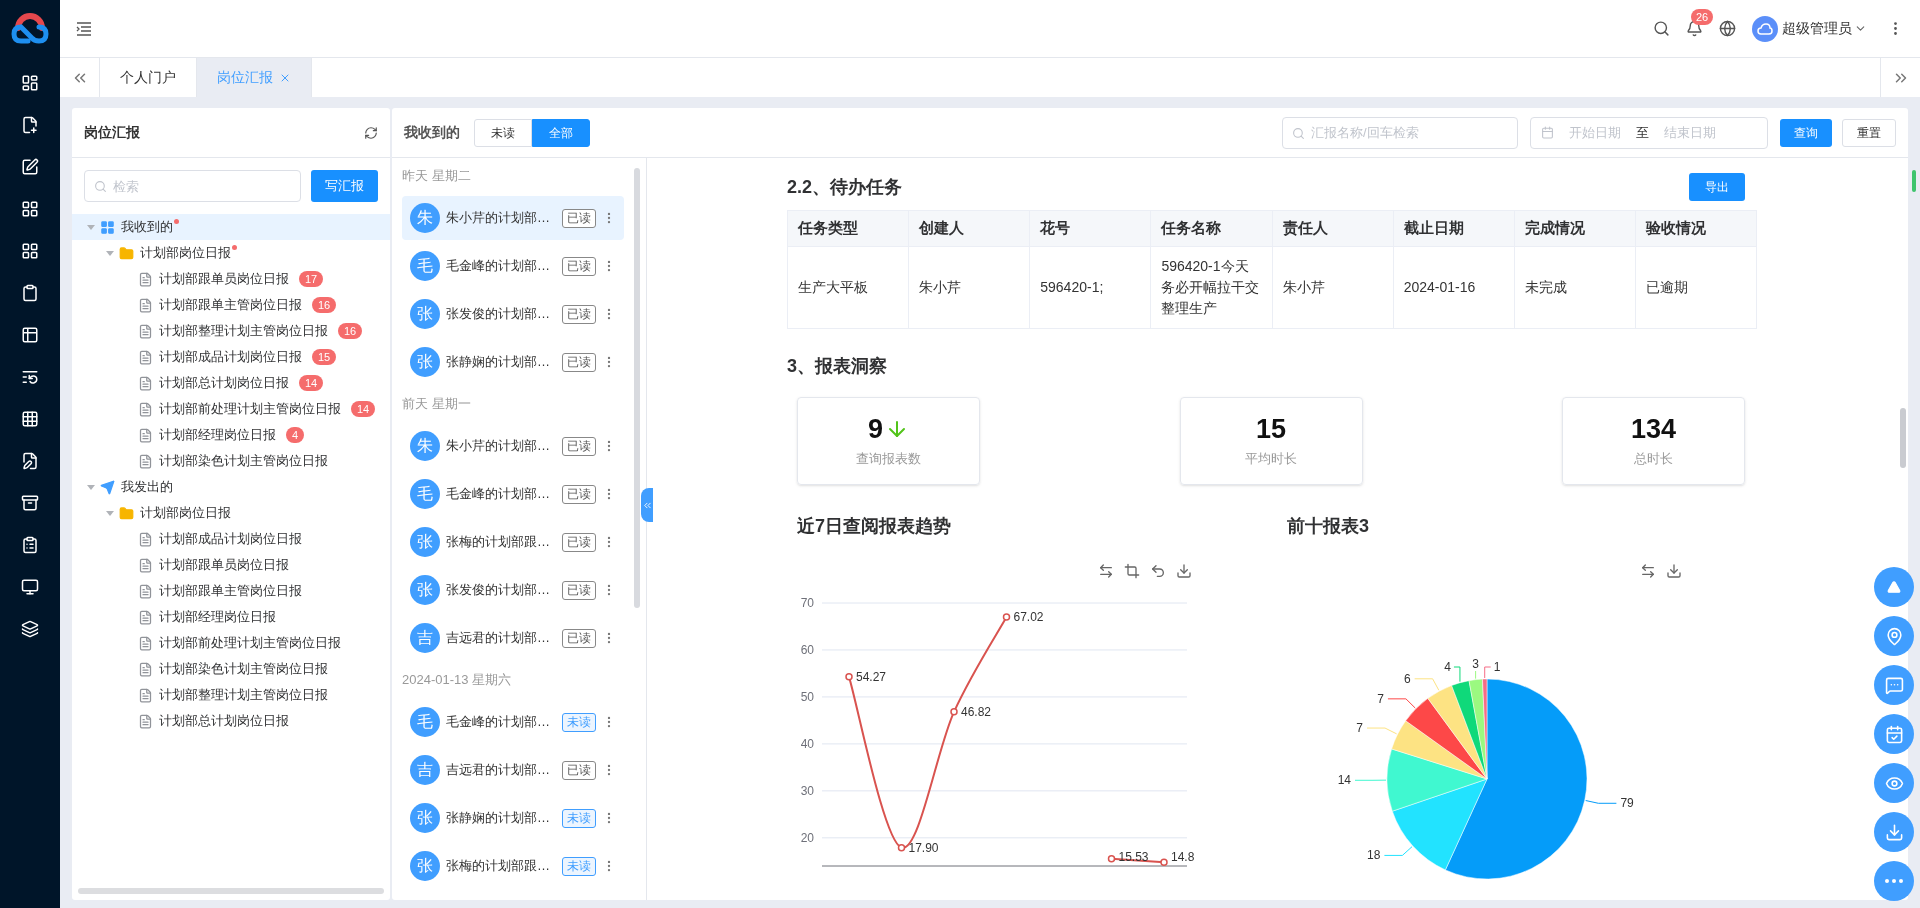  I want to click on table-cell: 生产大平板, so click(848, 287).